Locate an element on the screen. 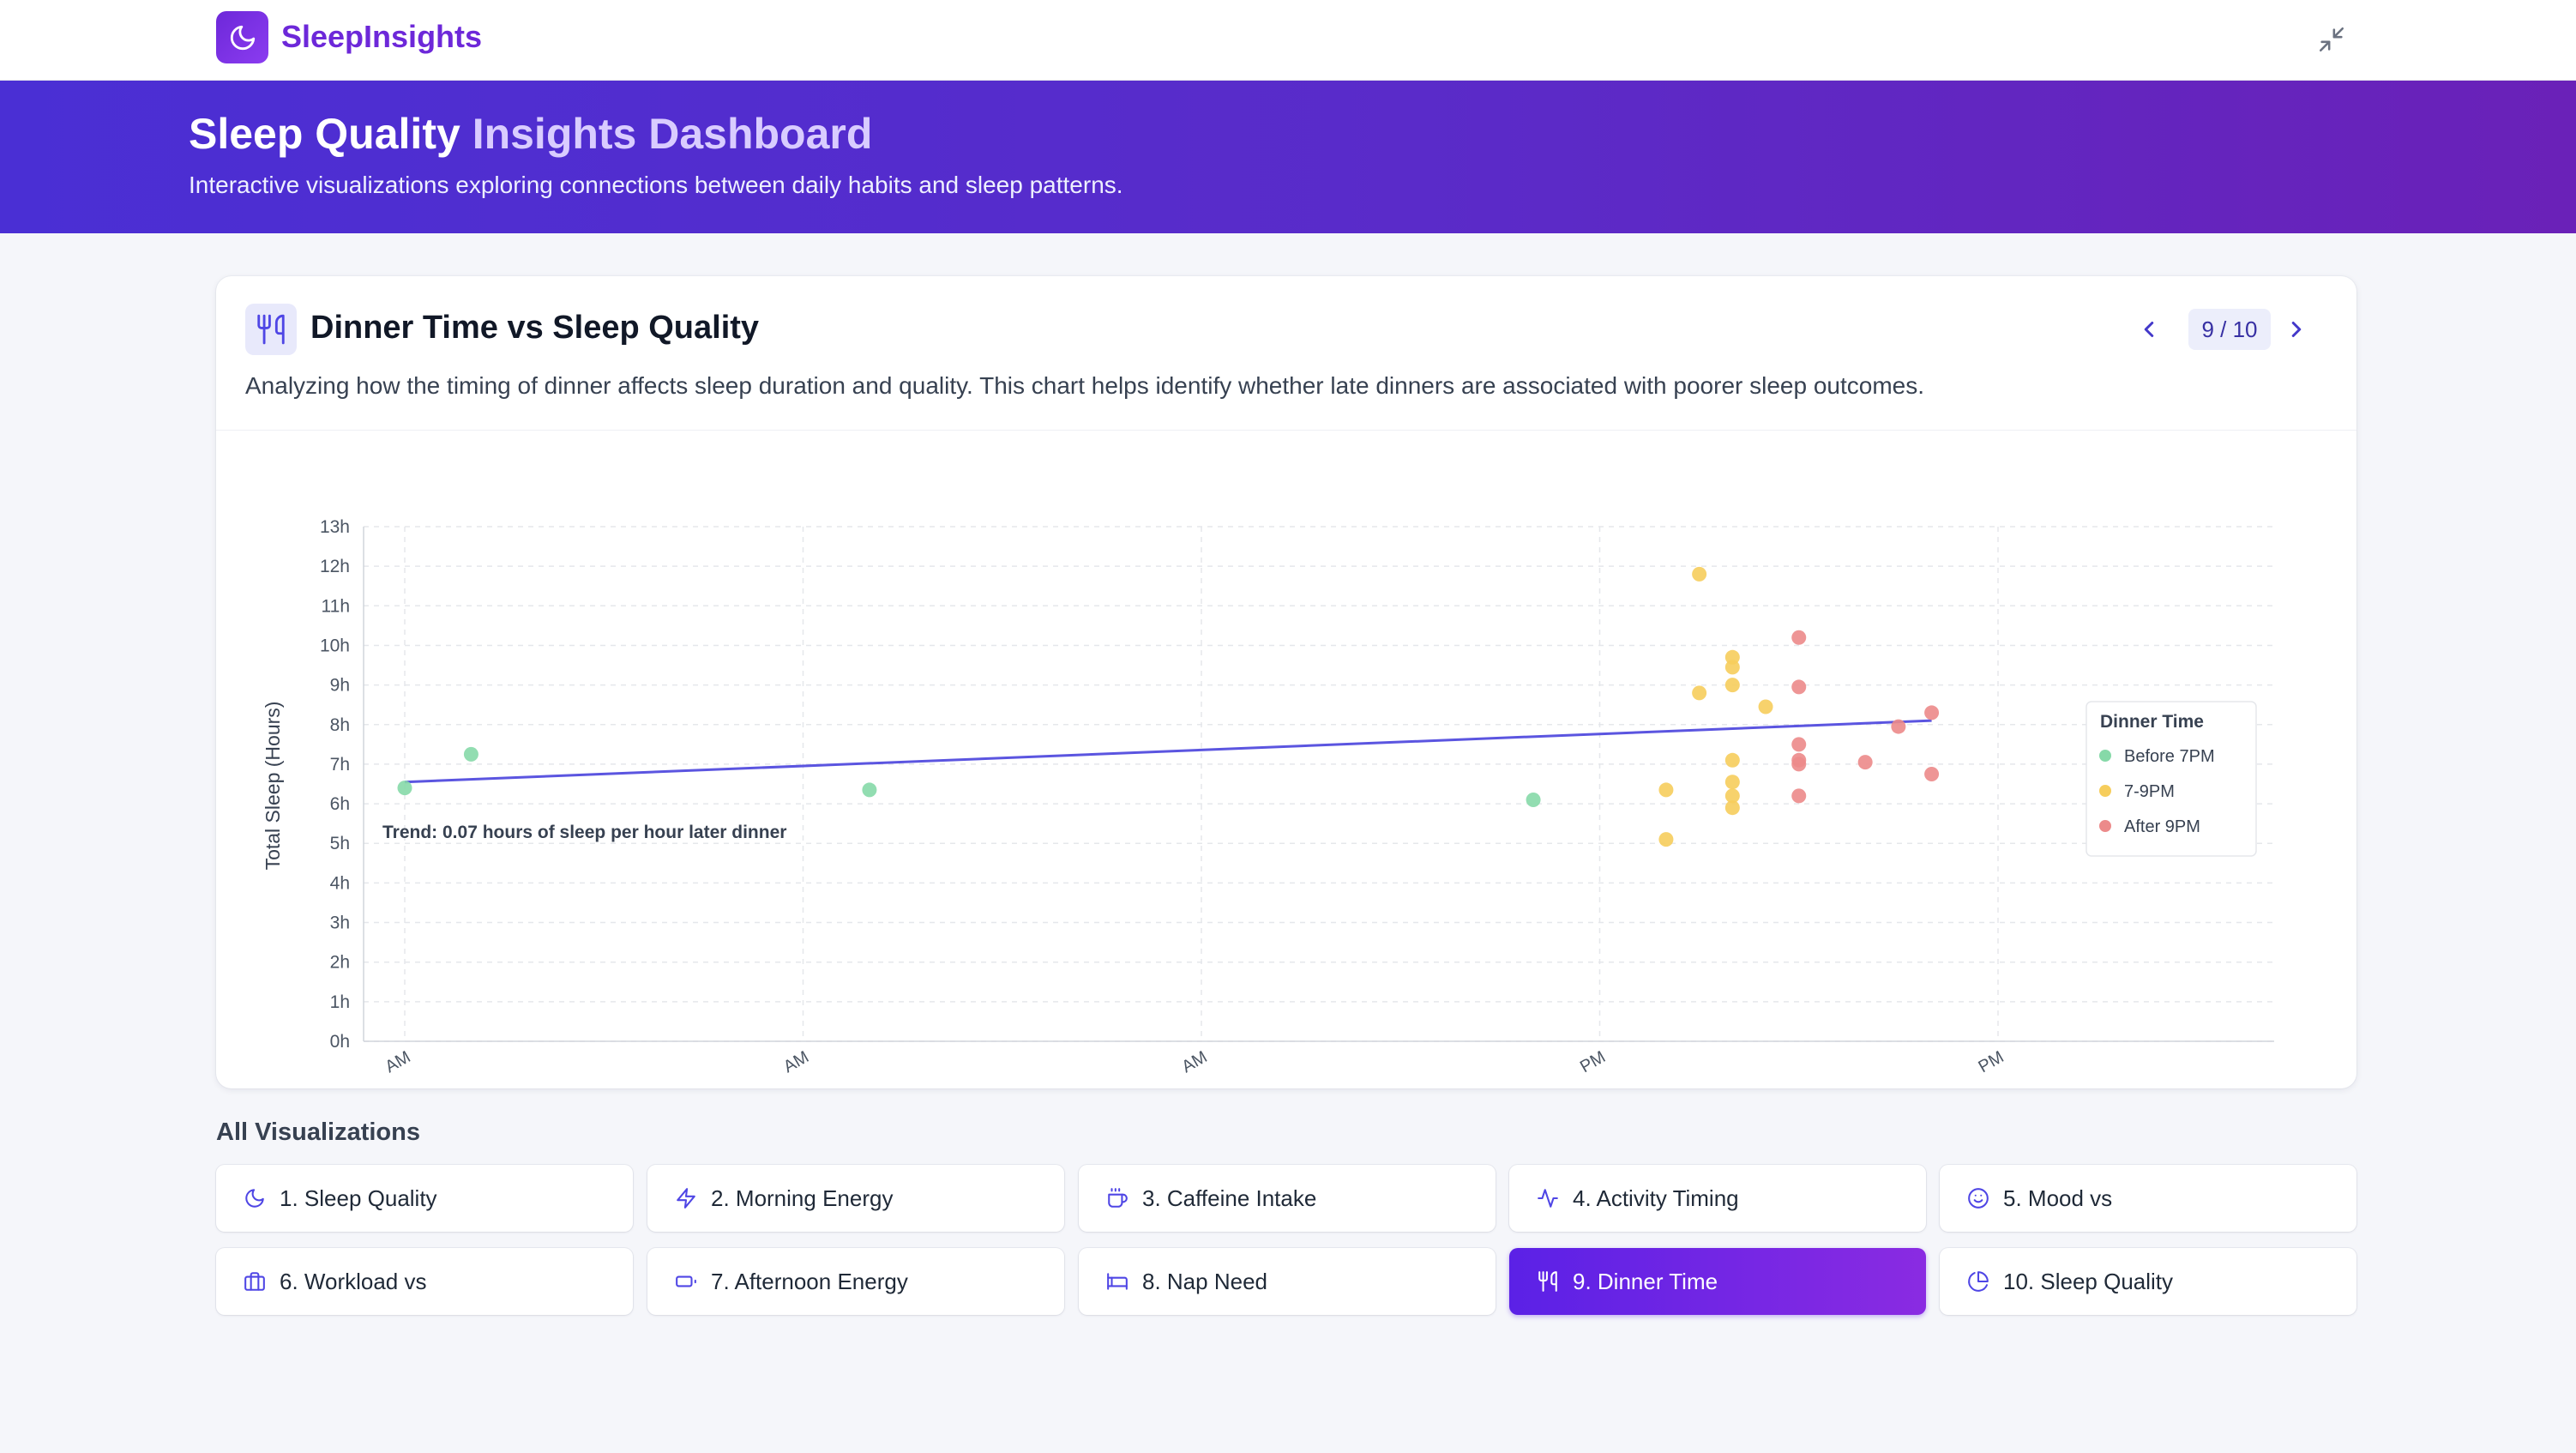 The height and width of the screenshot is (1453, 2576). viz-button-5: 5. Mood vs is located at coordinates (2148, 1198).